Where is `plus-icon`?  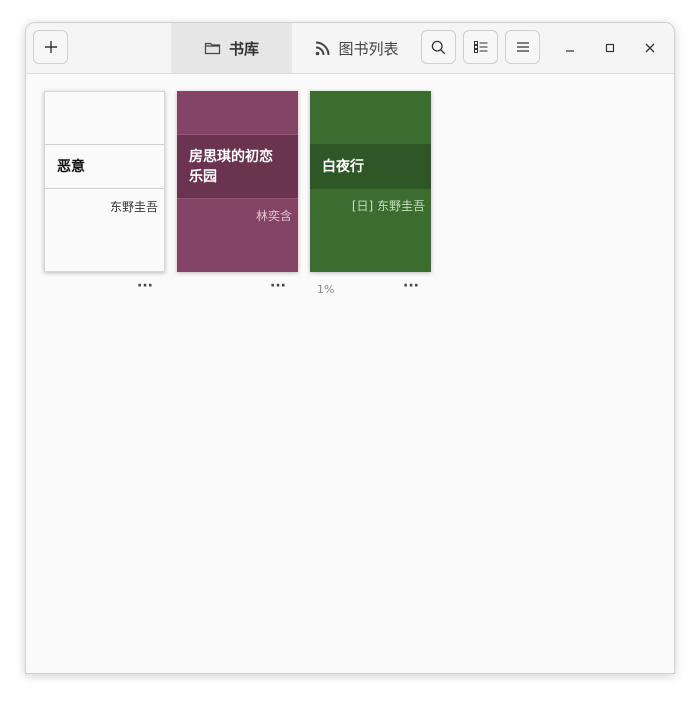 plus-icon is located at coordinates (50, 47).